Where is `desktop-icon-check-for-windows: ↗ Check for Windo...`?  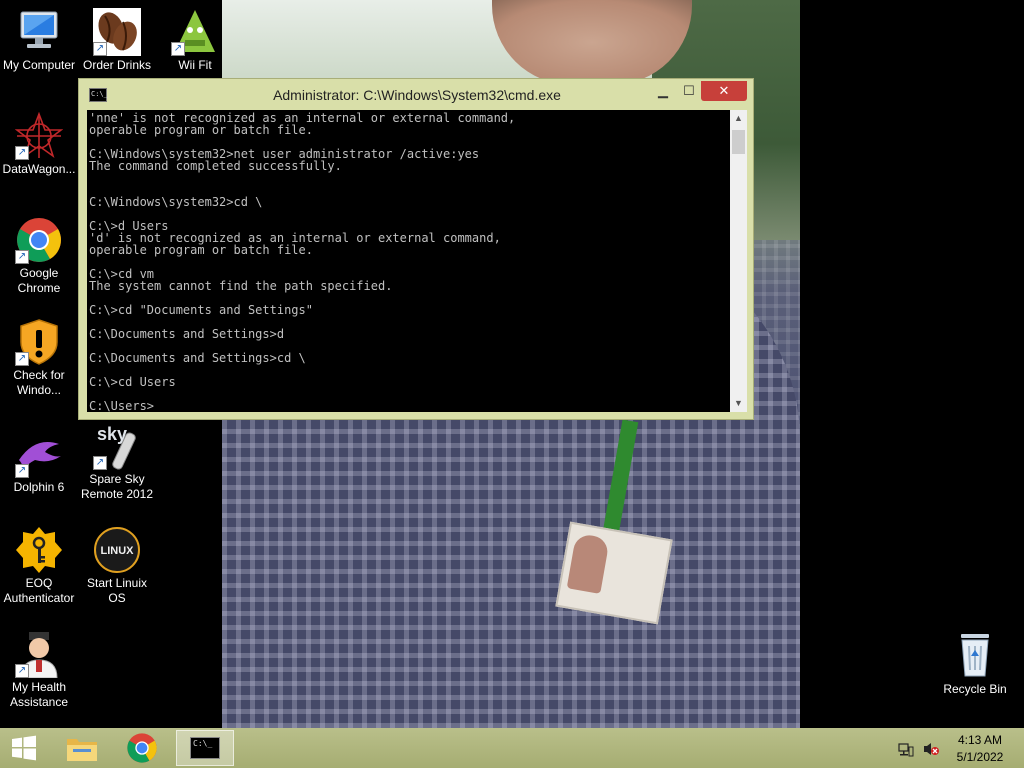 desktop-icon-check-for-windows: ↗ Check for Windo... is located at coordinates (39, 358).